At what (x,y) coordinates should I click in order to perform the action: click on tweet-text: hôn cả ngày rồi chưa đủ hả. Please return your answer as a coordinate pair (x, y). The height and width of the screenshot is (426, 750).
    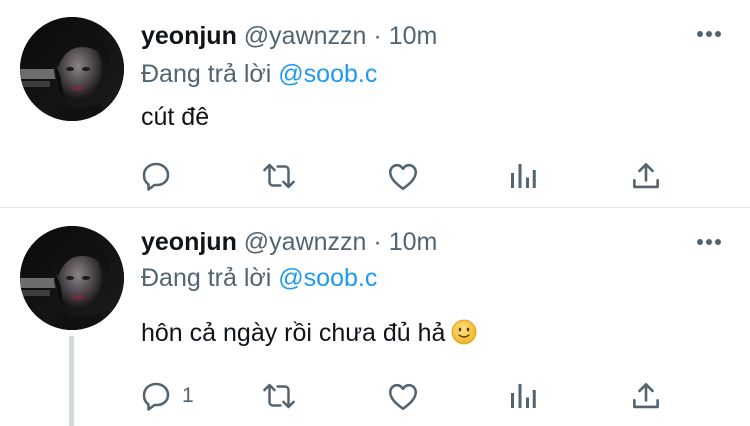
    Looking at the image, I should click on (309, 333).